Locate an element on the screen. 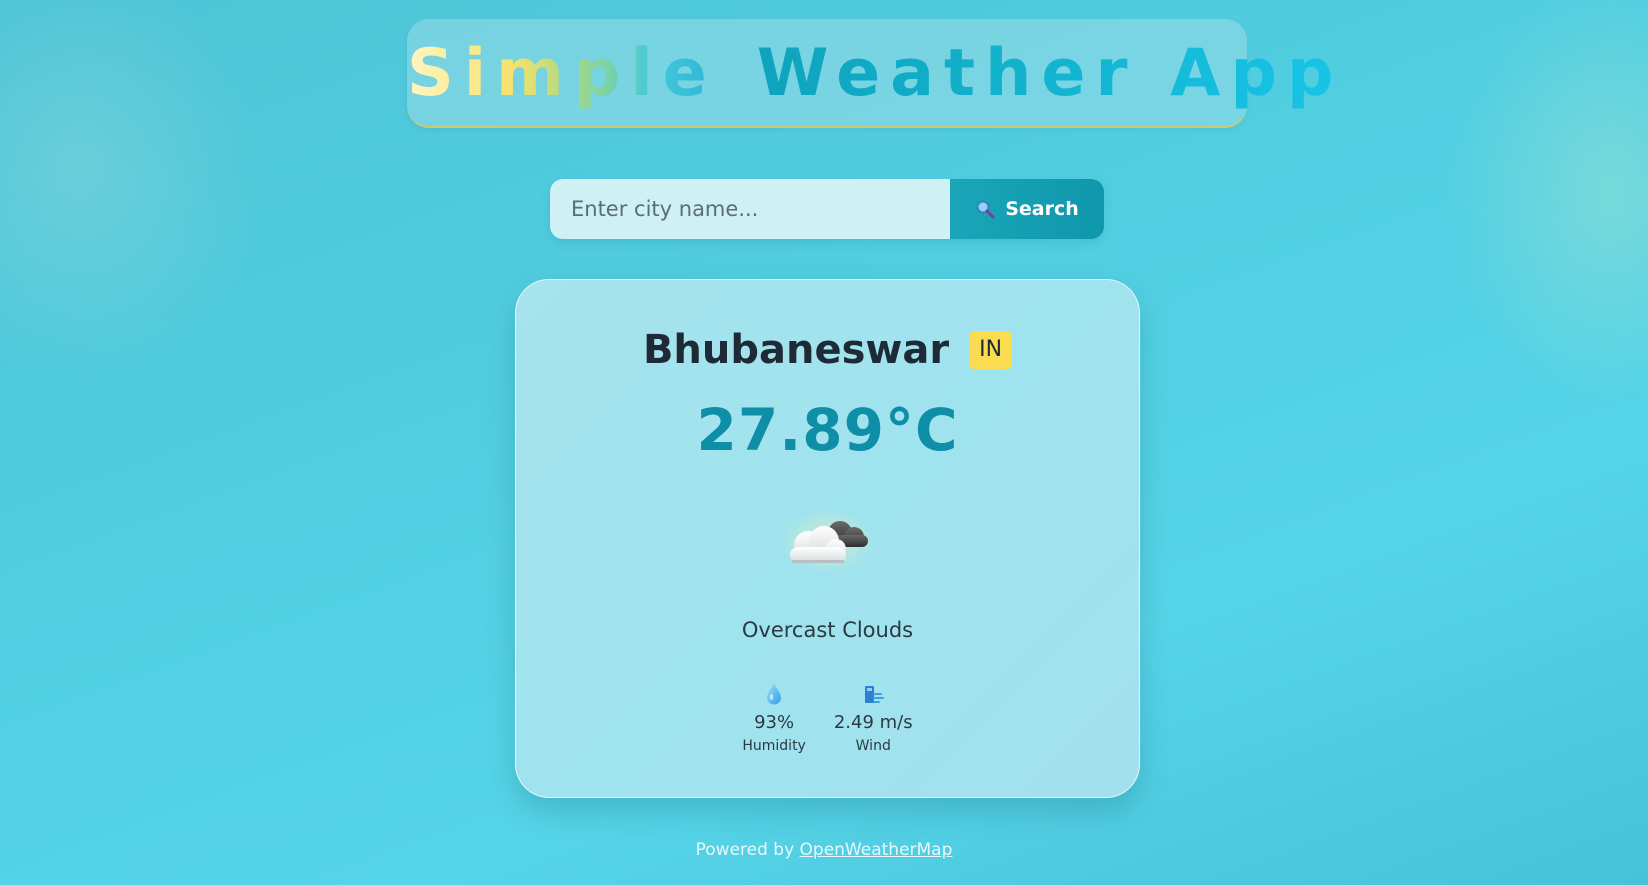 Image resolution: width=1648 pixels, height=885 pixels. cloud-icon is located at coordinates (828, 540).